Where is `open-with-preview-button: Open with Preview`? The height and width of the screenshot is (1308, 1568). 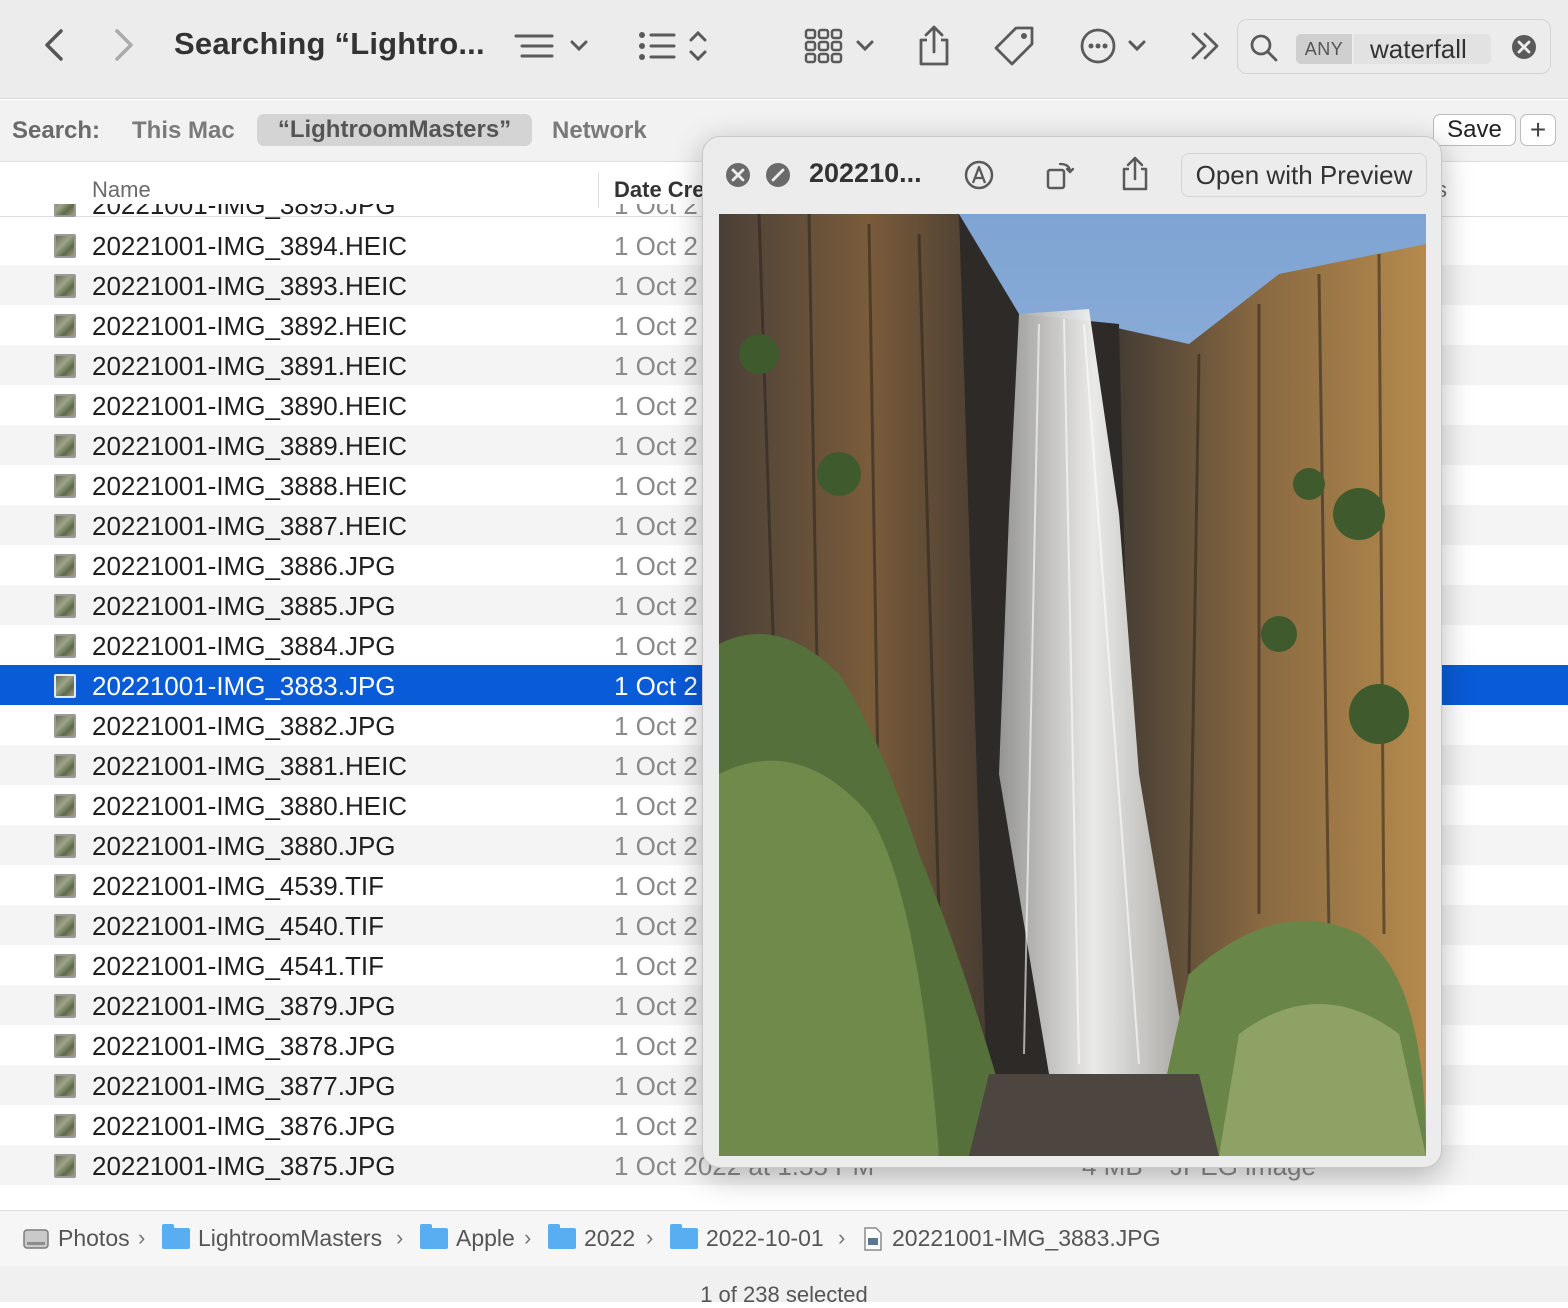 open-with-preview-button: Open with Preview is located at coordinates (1304, 175).